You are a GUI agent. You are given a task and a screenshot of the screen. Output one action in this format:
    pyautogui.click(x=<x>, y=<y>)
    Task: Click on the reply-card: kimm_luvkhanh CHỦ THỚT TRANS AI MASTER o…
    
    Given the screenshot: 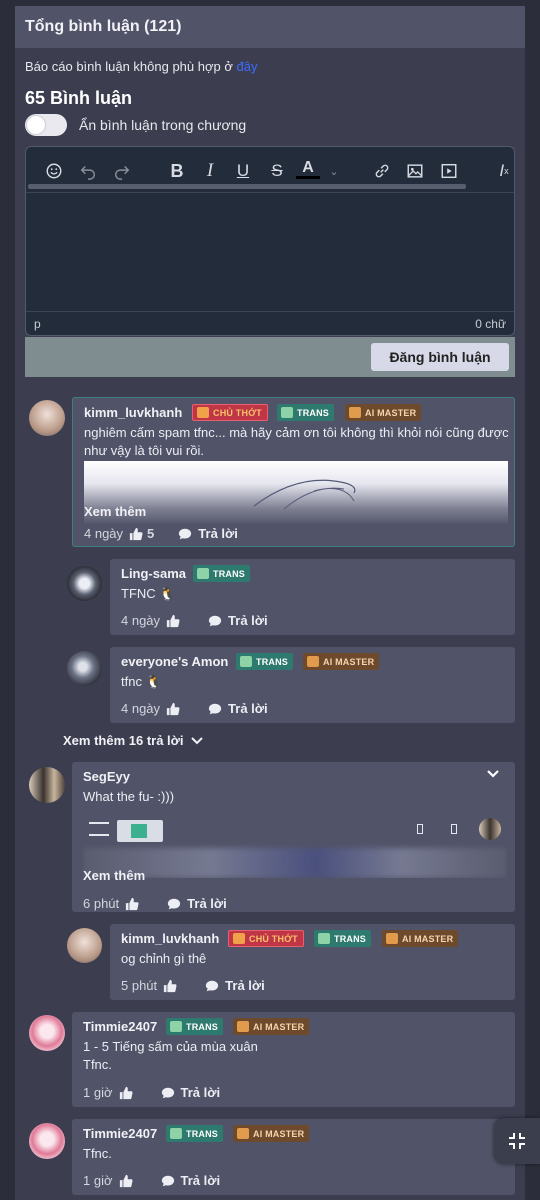 What is the action you would take?
    pyautogui.click(x=312, y=962)
    